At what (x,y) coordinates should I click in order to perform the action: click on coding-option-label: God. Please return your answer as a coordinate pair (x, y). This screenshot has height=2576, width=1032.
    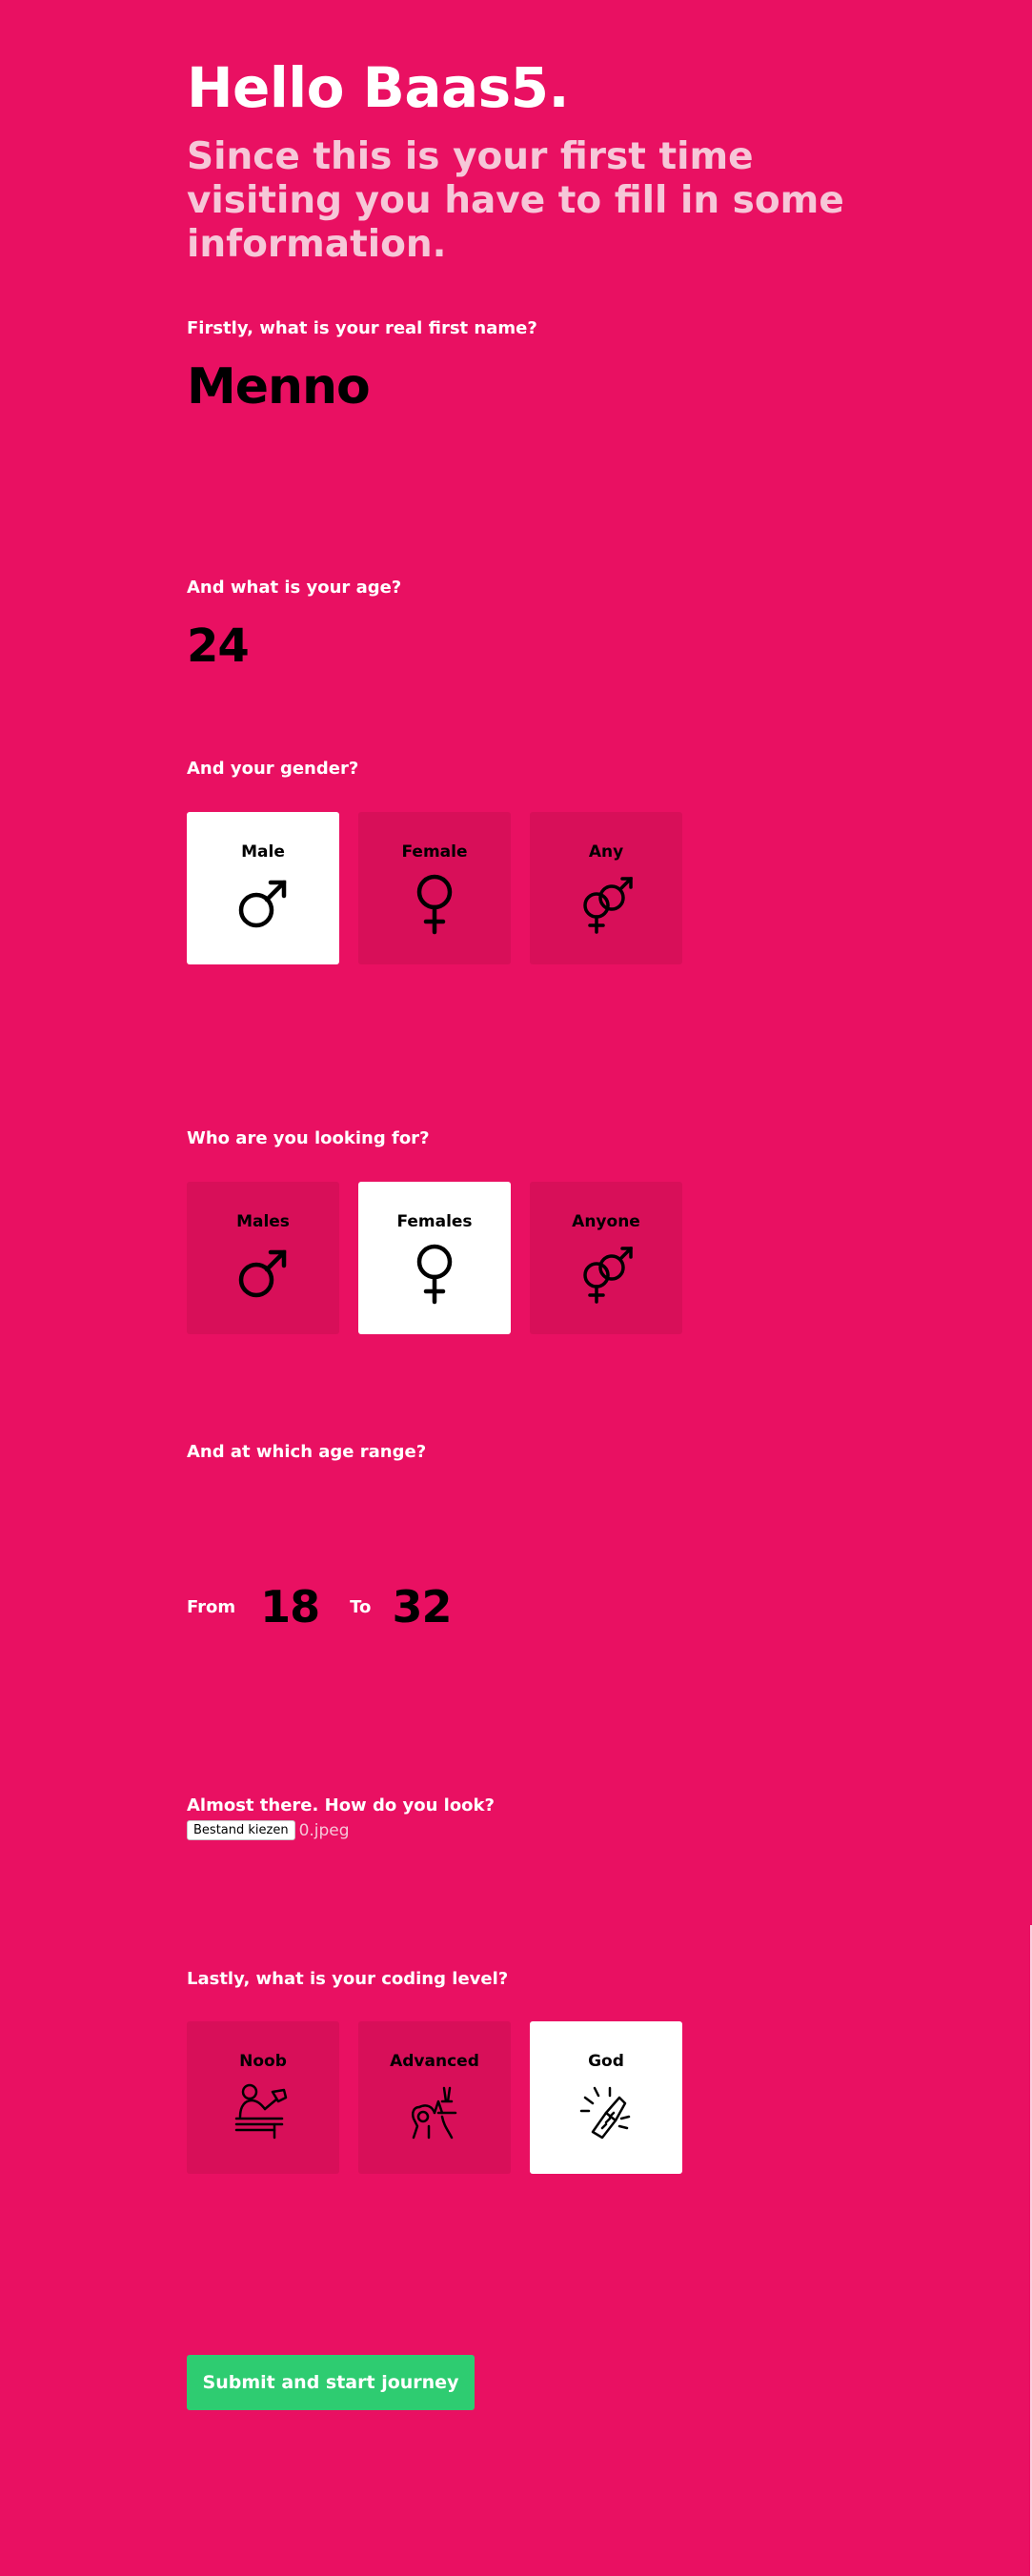
    Looking at the image, I should click on (606, 2061).